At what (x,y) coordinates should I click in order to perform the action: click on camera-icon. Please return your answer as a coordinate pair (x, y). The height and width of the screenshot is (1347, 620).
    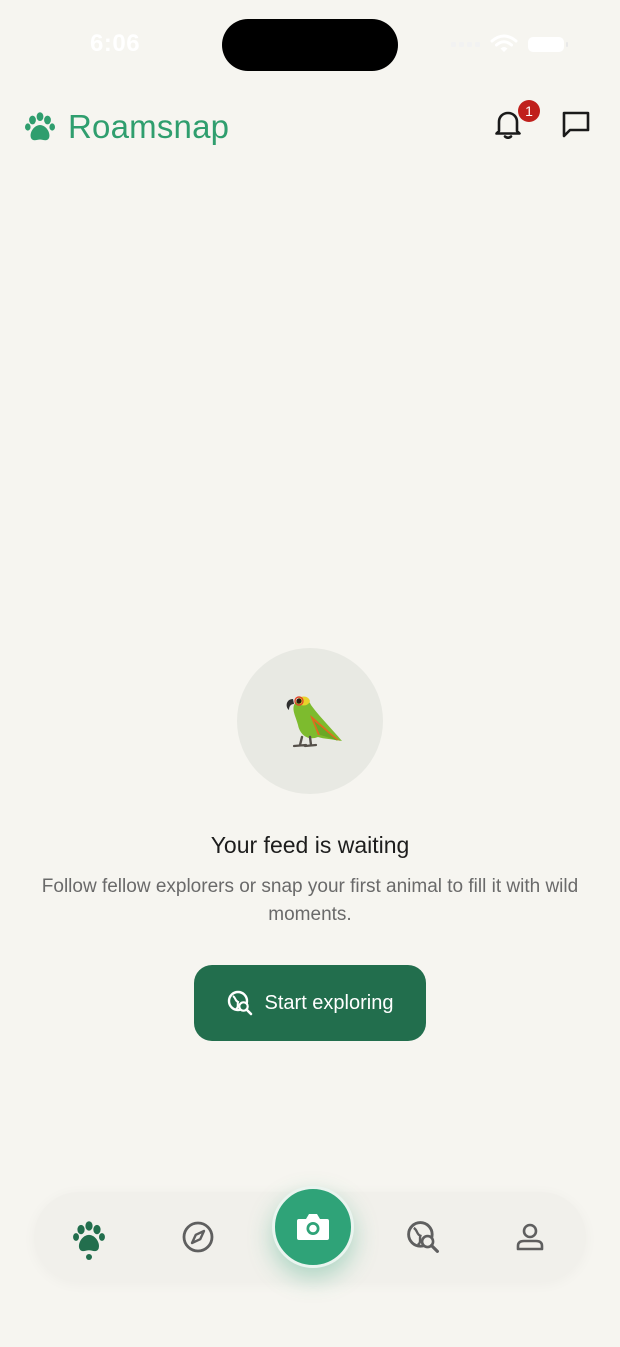
    Looking at the image, I should click on (313, 1227).